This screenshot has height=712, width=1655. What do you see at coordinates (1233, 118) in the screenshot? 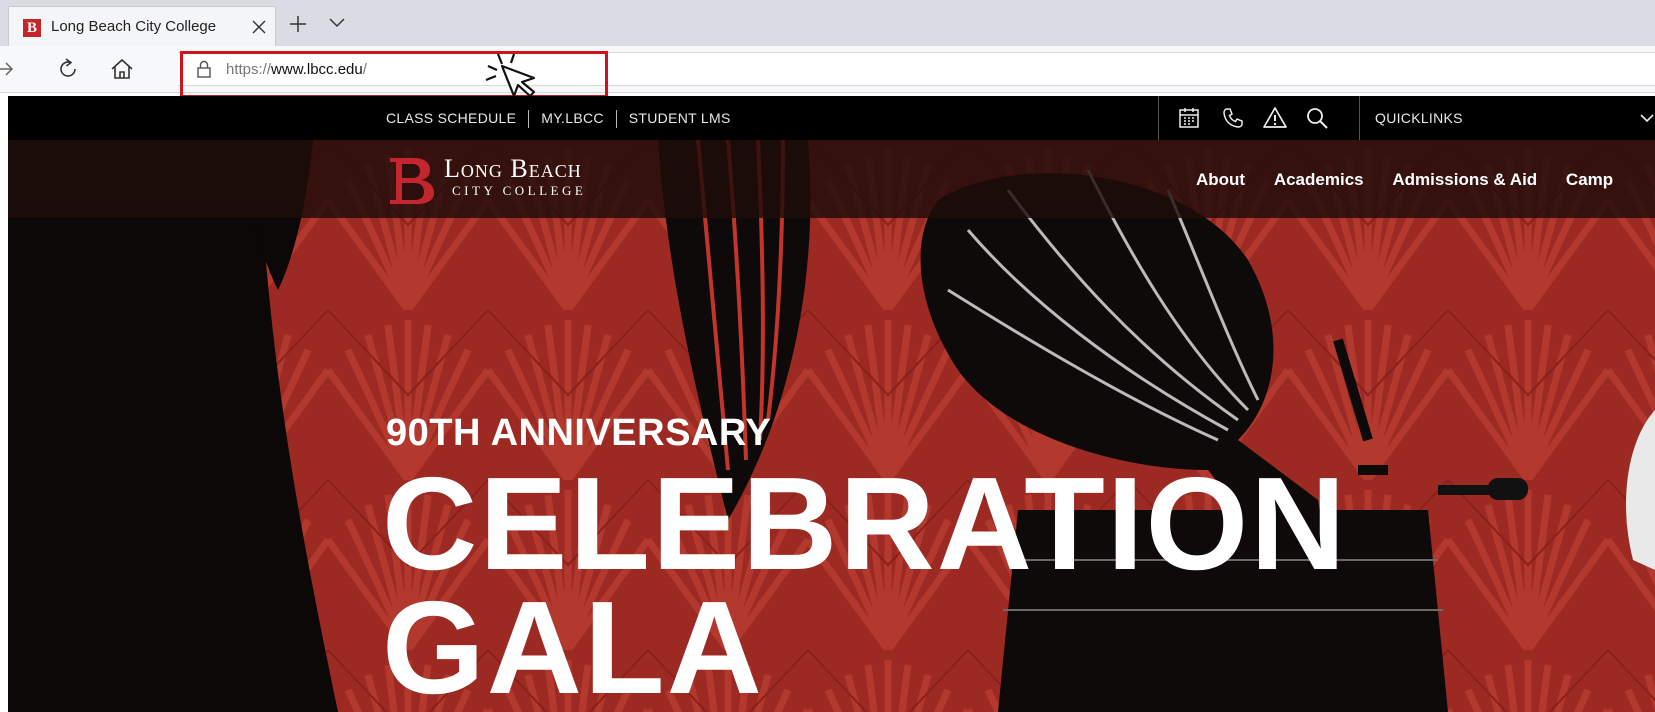
I see `phone-icon` at bounding box center [1233, 118].